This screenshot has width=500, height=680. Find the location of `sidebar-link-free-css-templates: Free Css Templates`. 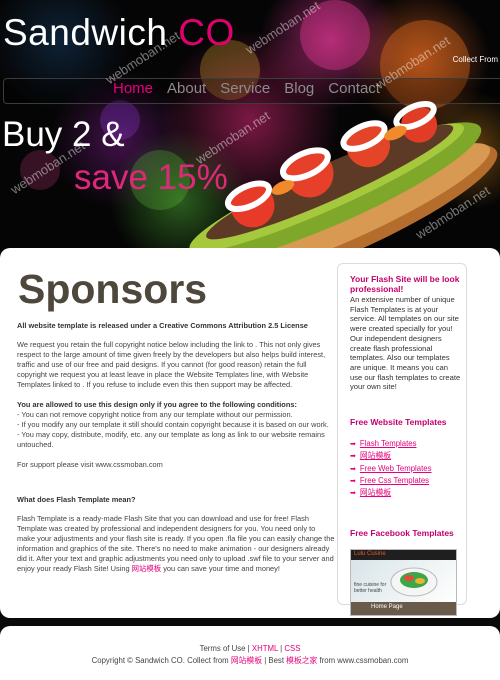

sidebar-link-free-css-templates: Free Css Templates is located at coordinates (394, 480).